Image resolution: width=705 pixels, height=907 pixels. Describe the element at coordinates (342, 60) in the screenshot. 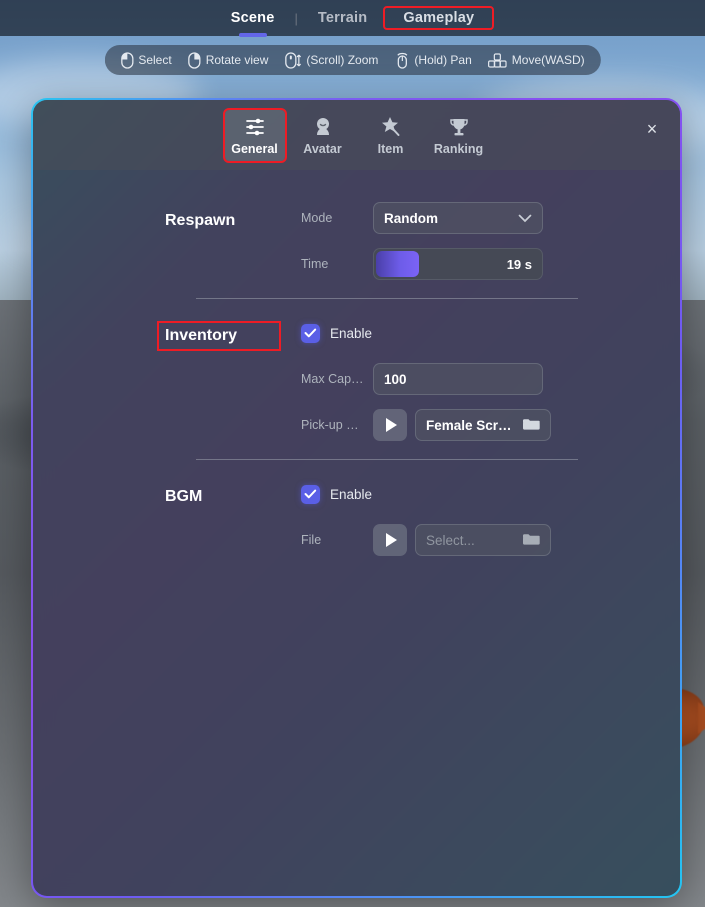

I see `hint-zoom-label: (Scroll) Zoom` at that location.